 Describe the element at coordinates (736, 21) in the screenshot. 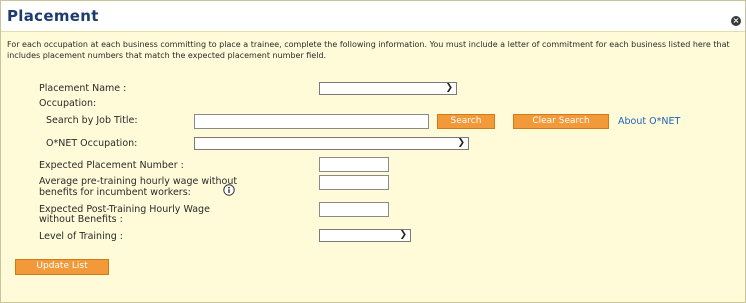

I see `close-icon: ×` at that location.